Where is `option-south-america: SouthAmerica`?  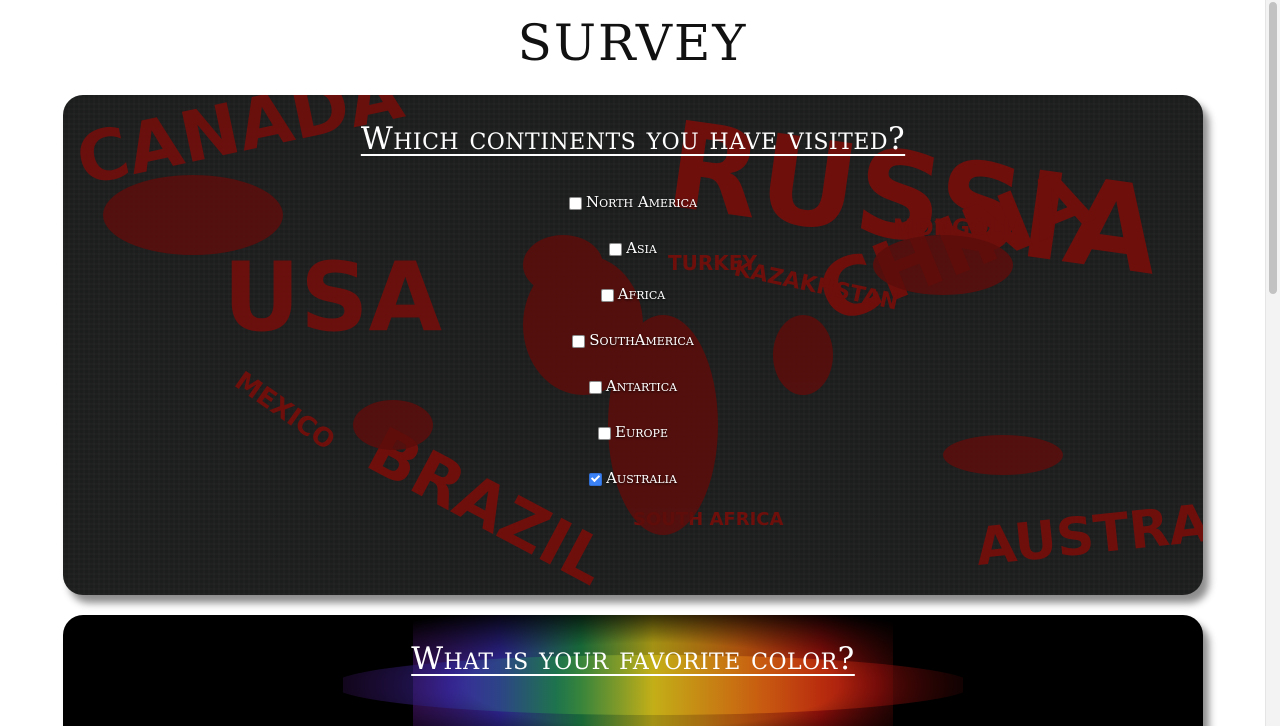
option-south-america: SouthAmerica is located at coordinates (633, 354).